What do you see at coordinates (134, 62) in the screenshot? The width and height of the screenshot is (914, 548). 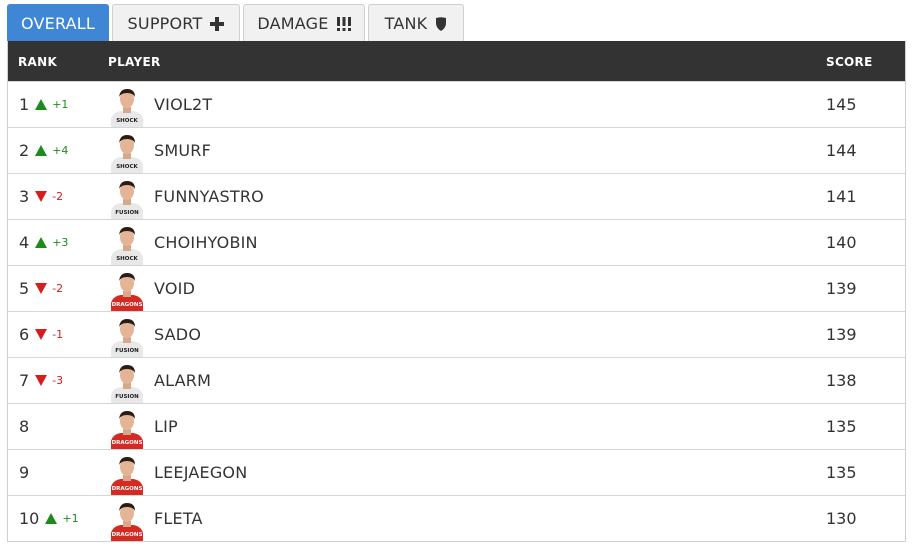 I see `player-header: PLAYER` at bounding box center [134, 62].